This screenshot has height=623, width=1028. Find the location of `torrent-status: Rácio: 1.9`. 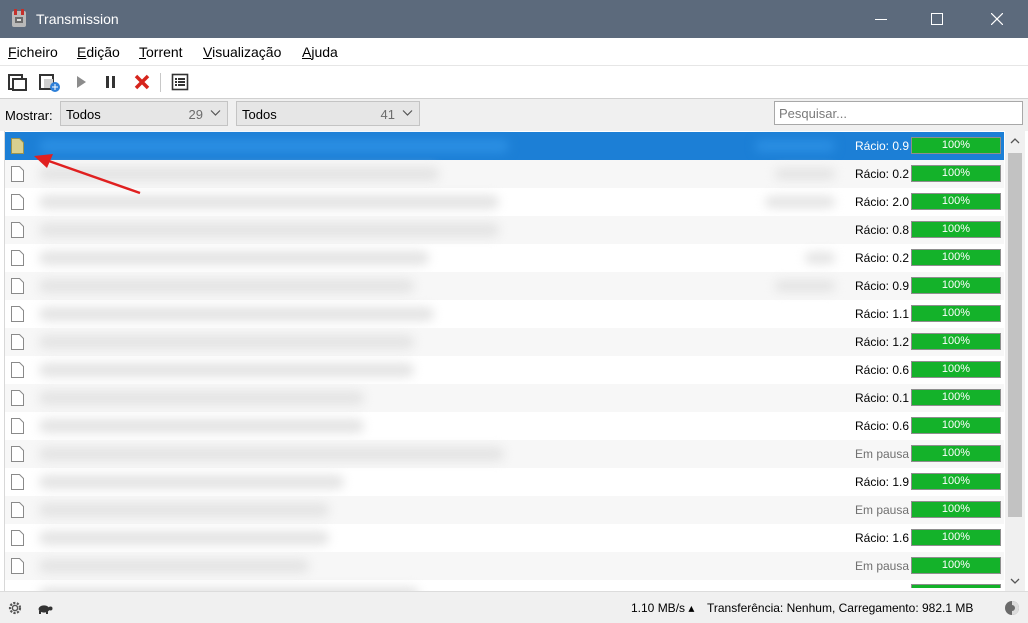

torrent-status: Rácio: 1.9 is located at coordinates (882, 482).